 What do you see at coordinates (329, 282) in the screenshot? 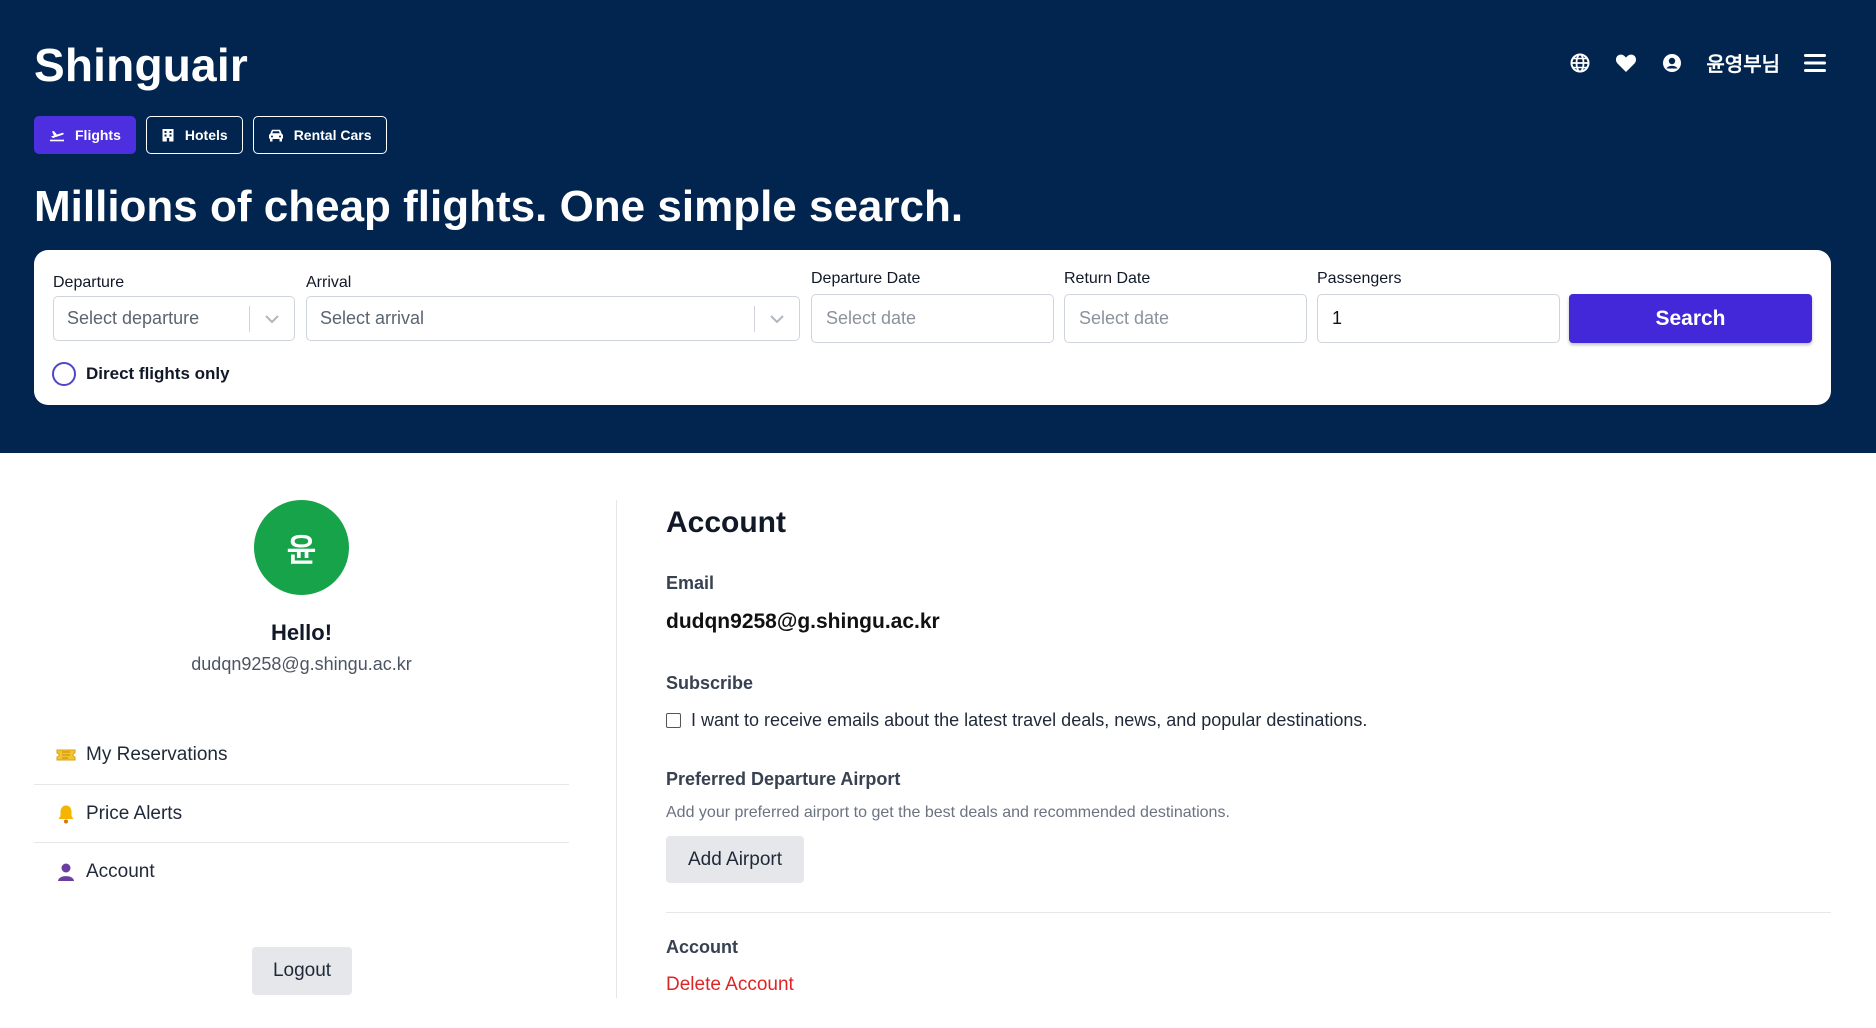
I see `arrival-label: Arrival` at bounding box center [329, 282].